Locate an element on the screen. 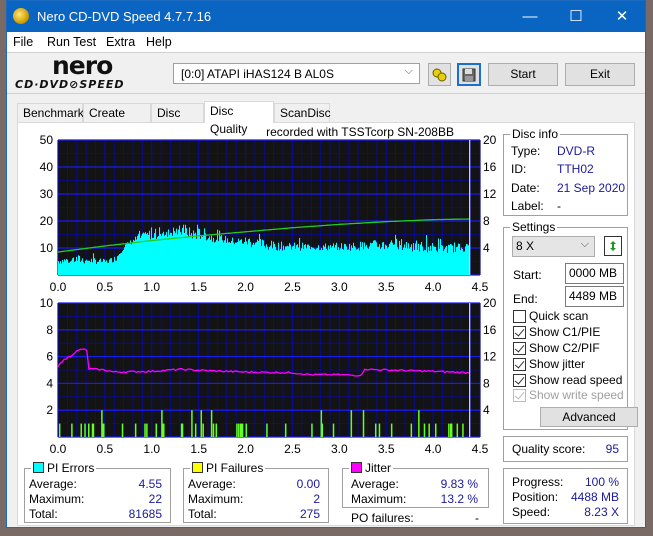 The image size is (653, 536). quality-score-label: Quality score: is located at coordinates (549, 449).